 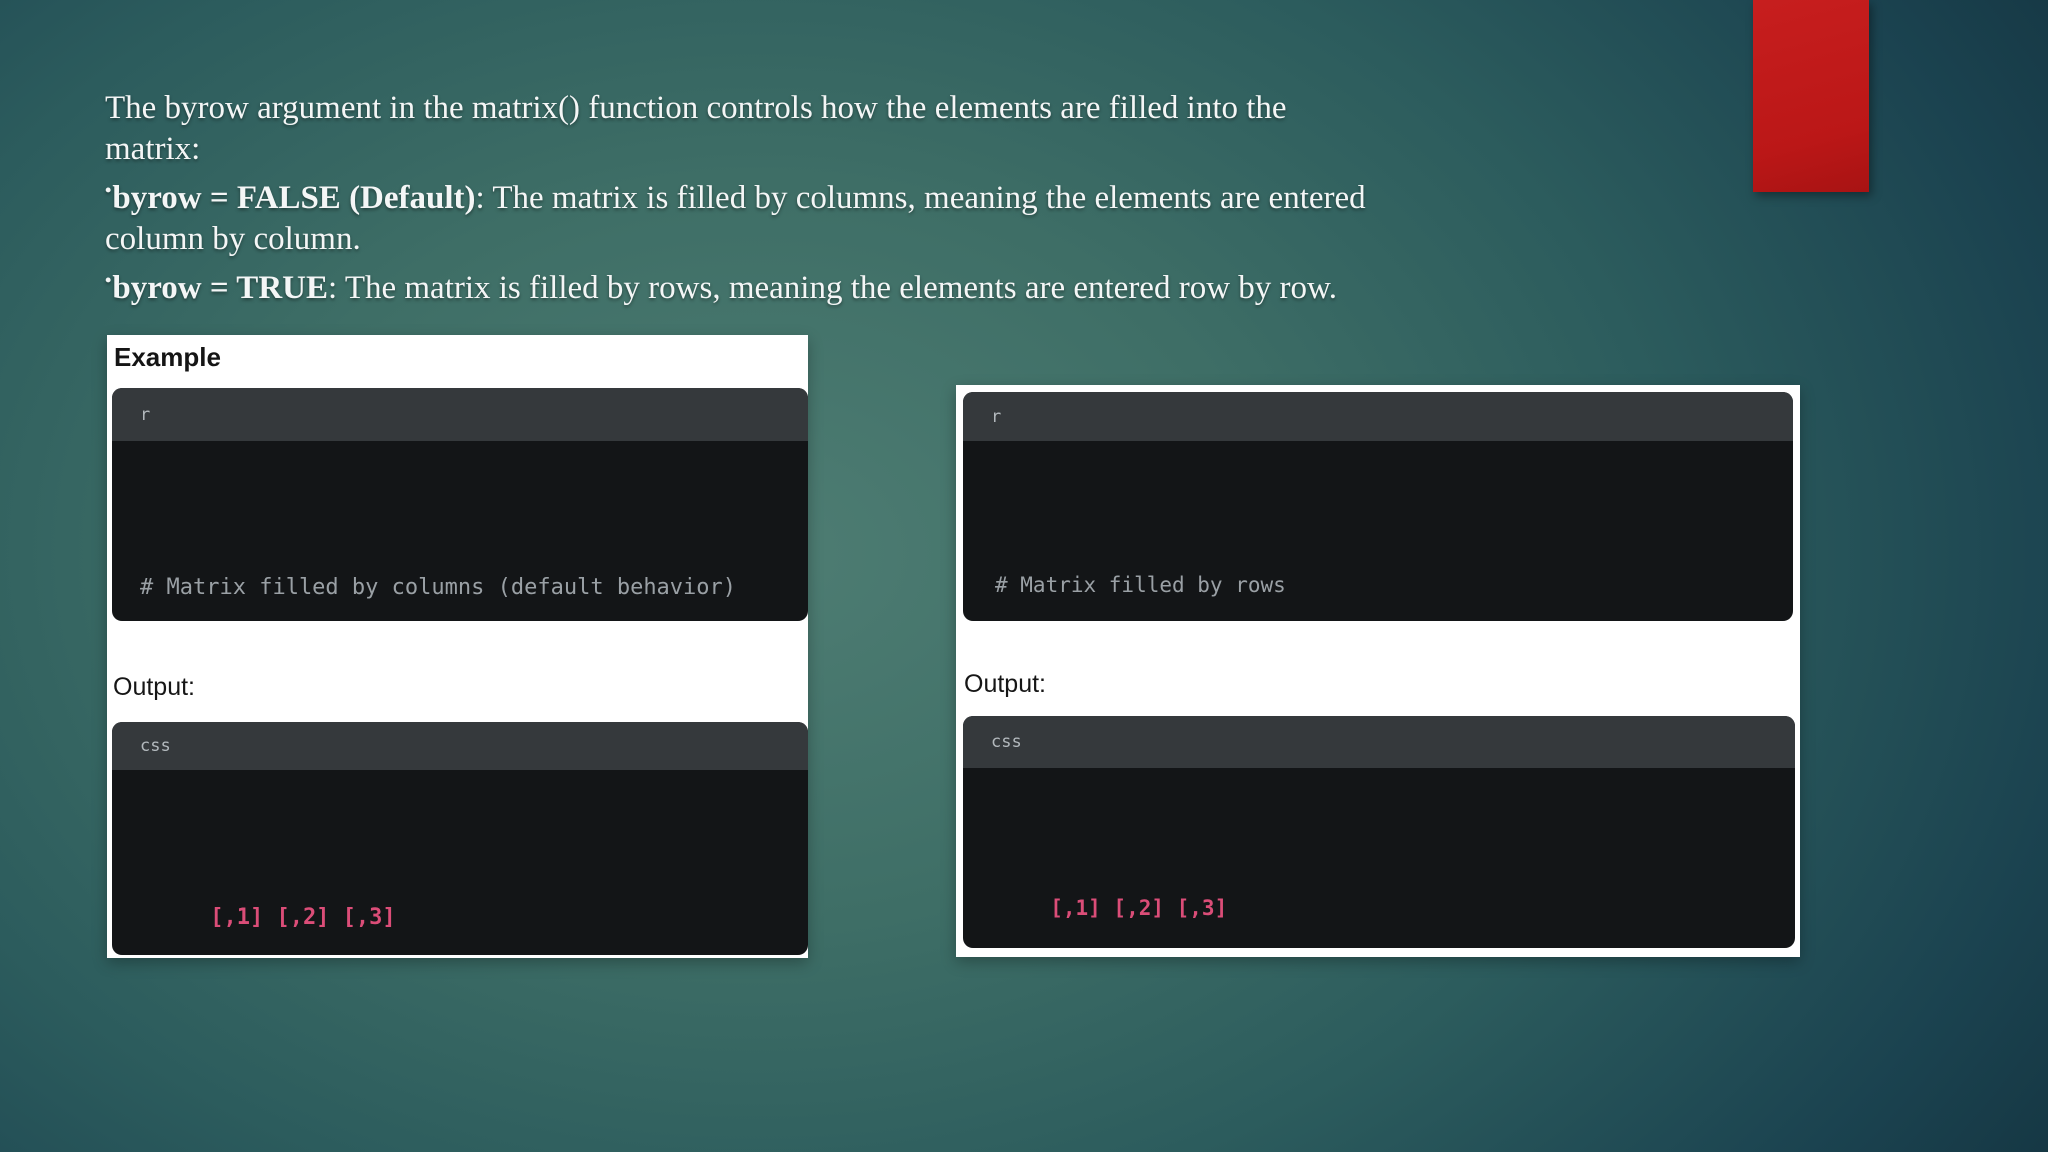 What do you see at coordinates (1379, 858) in the screenshot?
I see `output-content-byrow: [,1] [,2] [,3] [1,] 1 2 3 [2,] 4 5 6` at bounding box center [1379, 858].